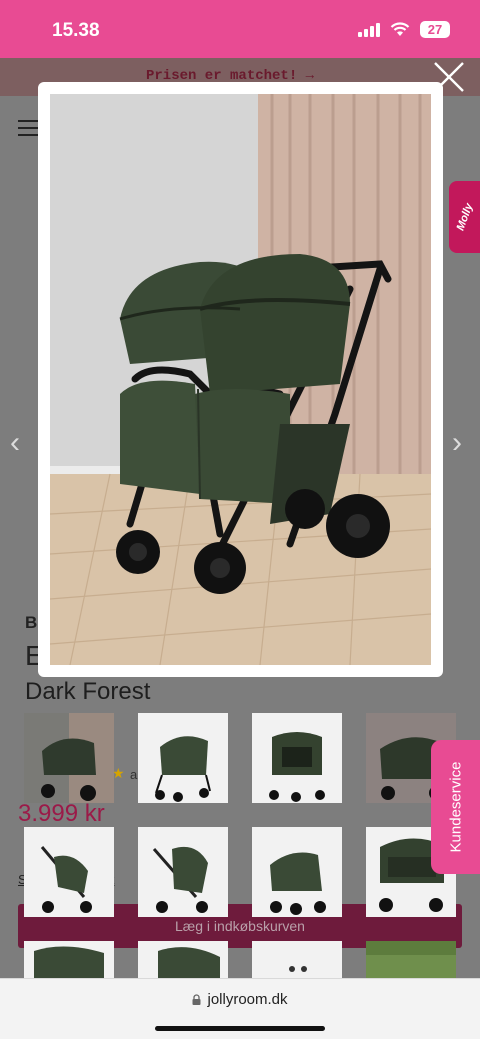 The image size is (480, 1039). I want to click on molly-tab-label: Molly, so click(464, 217).